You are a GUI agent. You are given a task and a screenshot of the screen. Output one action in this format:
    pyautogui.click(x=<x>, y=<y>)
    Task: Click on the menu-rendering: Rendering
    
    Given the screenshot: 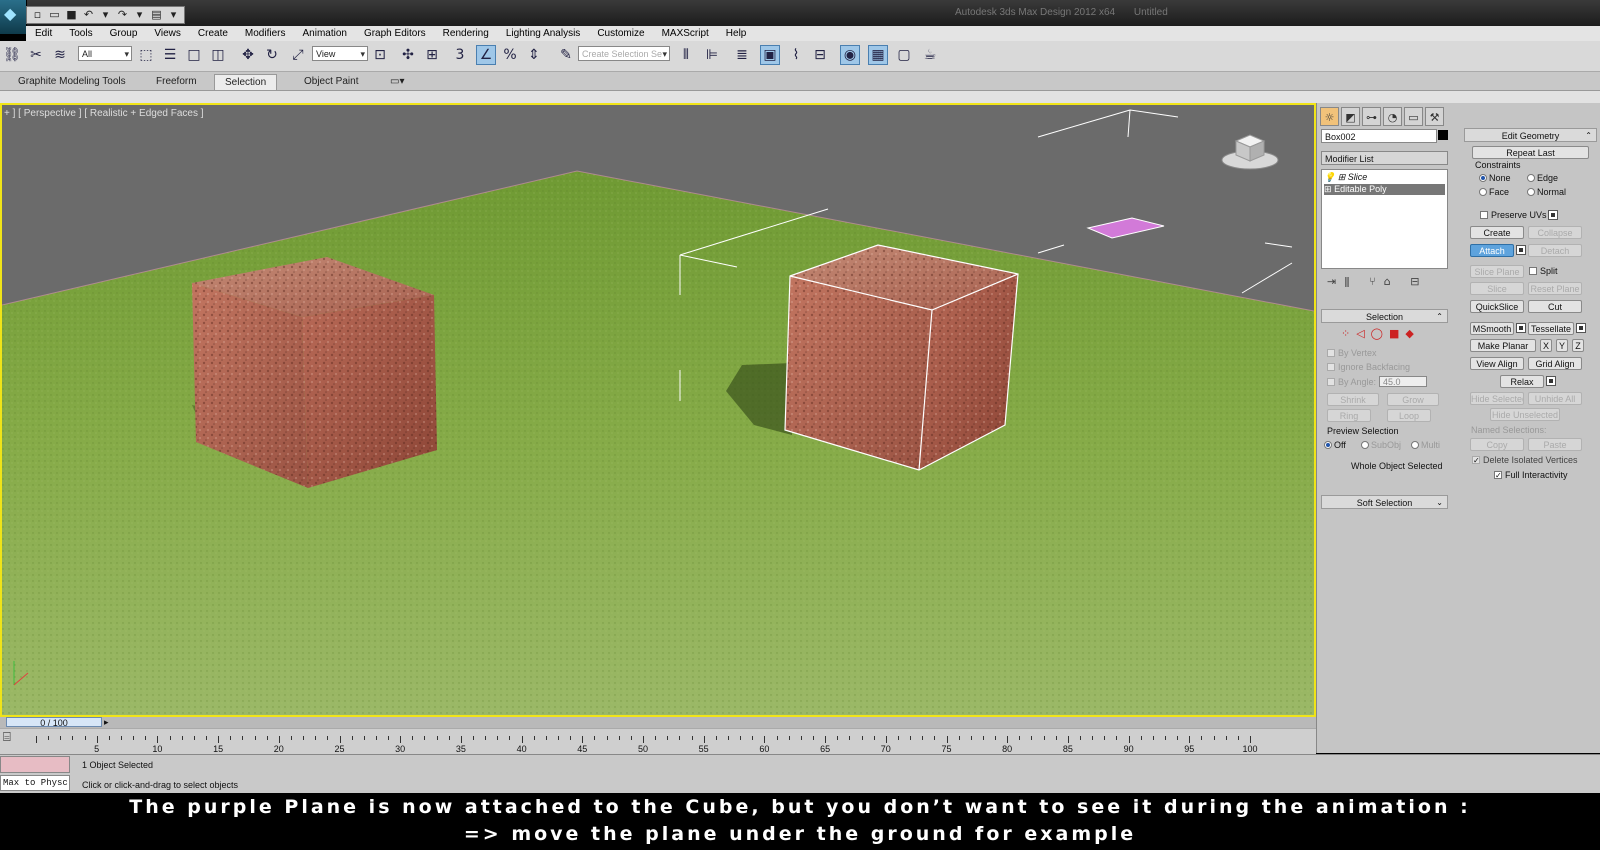 What is the action you would take?
    pyautogui.click(x=465, y=33)
    